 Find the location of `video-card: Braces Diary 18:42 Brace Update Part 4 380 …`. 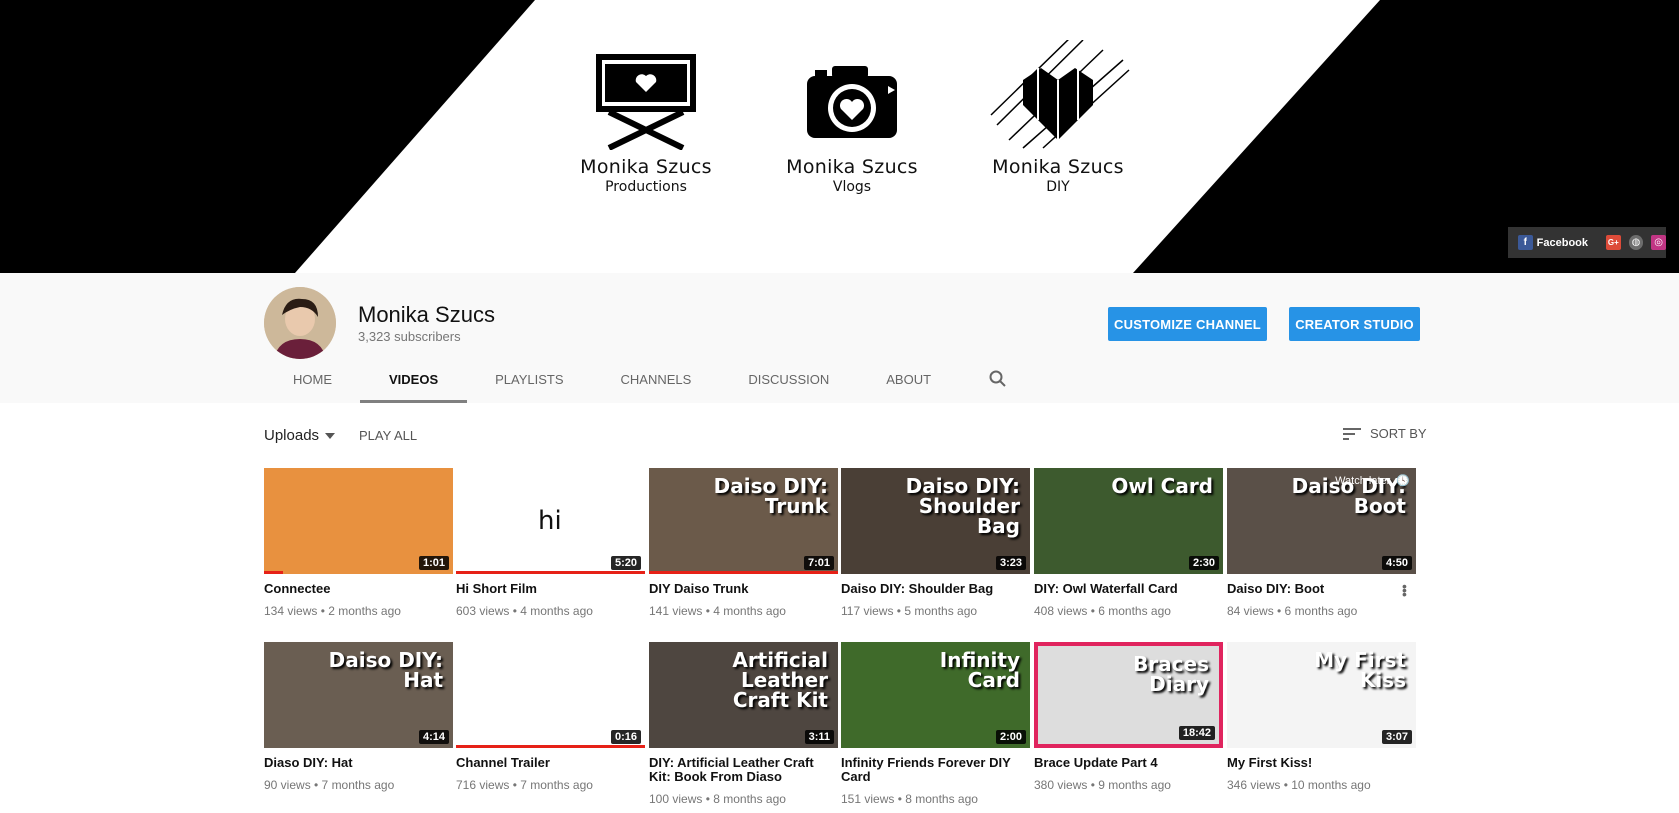

video-card: Braces Diary 18:42 Brace Update Part 4 380 … is located at coordinates (1128, 717).